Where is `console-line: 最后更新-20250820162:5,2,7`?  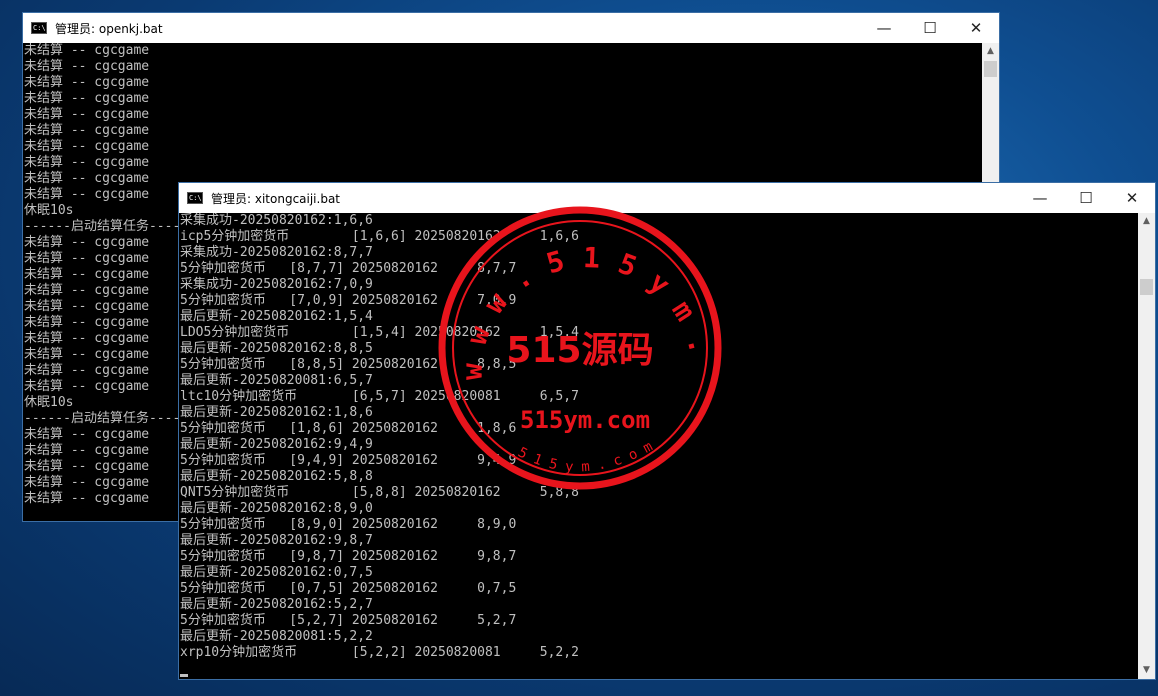 console-line: 最后更新-20250820162:5,2,7 is located at coordinates (276, 604).